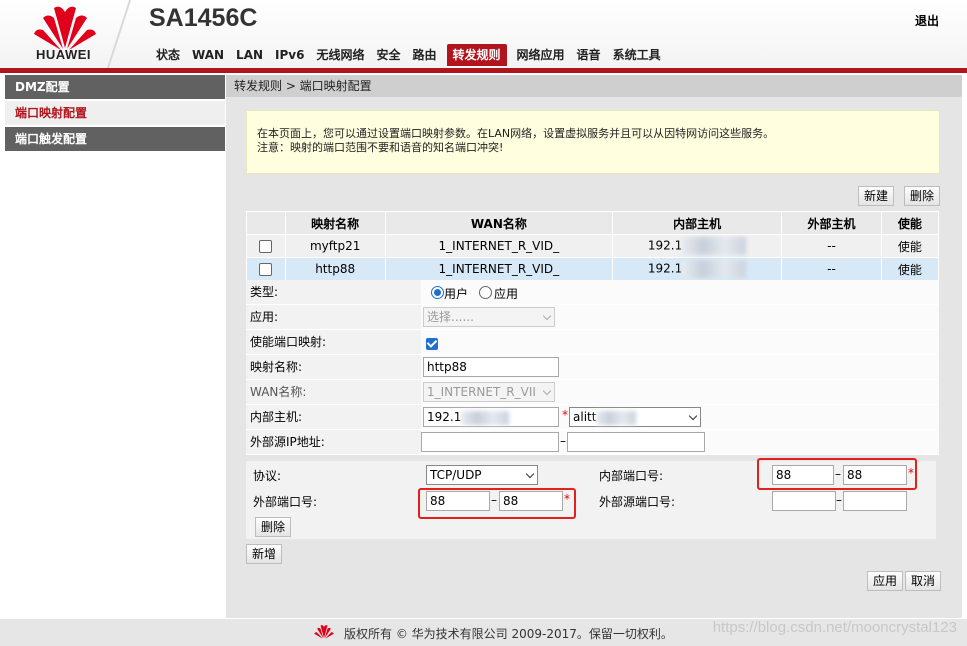 This screenshot has width=967, height=646. Describe the element at coordinates (432, 343) in the screenshot. I see `enable-checkbox` at that location.